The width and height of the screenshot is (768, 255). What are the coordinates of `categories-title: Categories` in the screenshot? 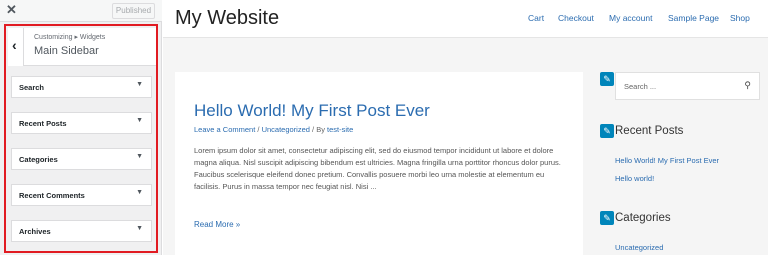 It's located at (643, 218).